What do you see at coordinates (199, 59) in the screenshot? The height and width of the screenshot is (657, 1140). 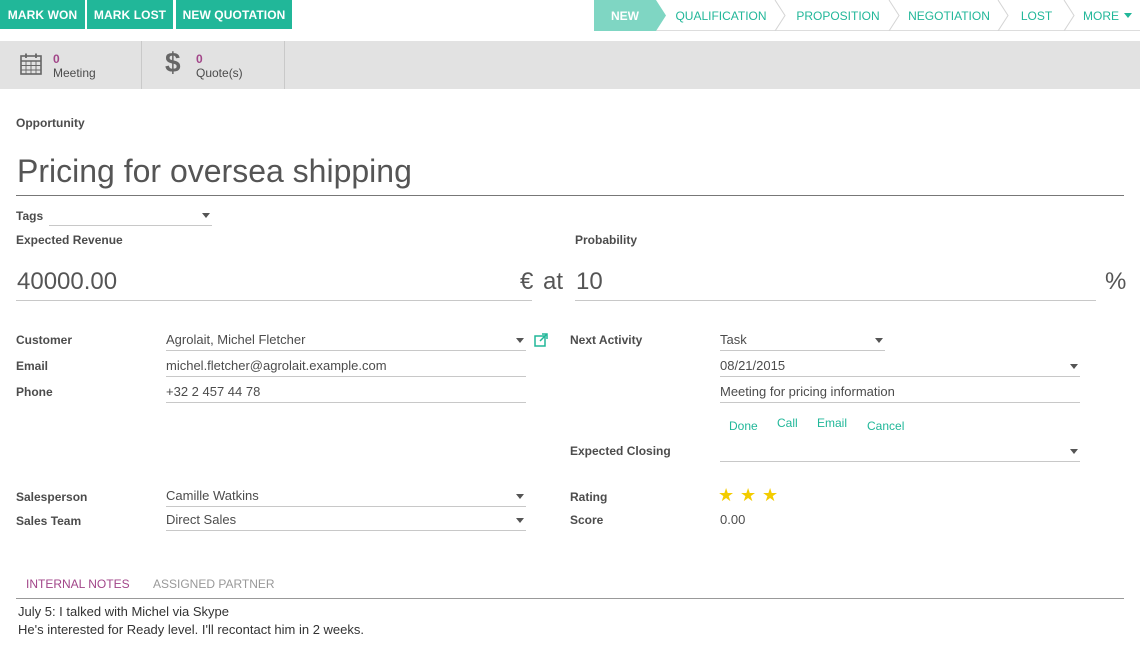 I see `quotes-count: 0` at bounding box center [199, 59].